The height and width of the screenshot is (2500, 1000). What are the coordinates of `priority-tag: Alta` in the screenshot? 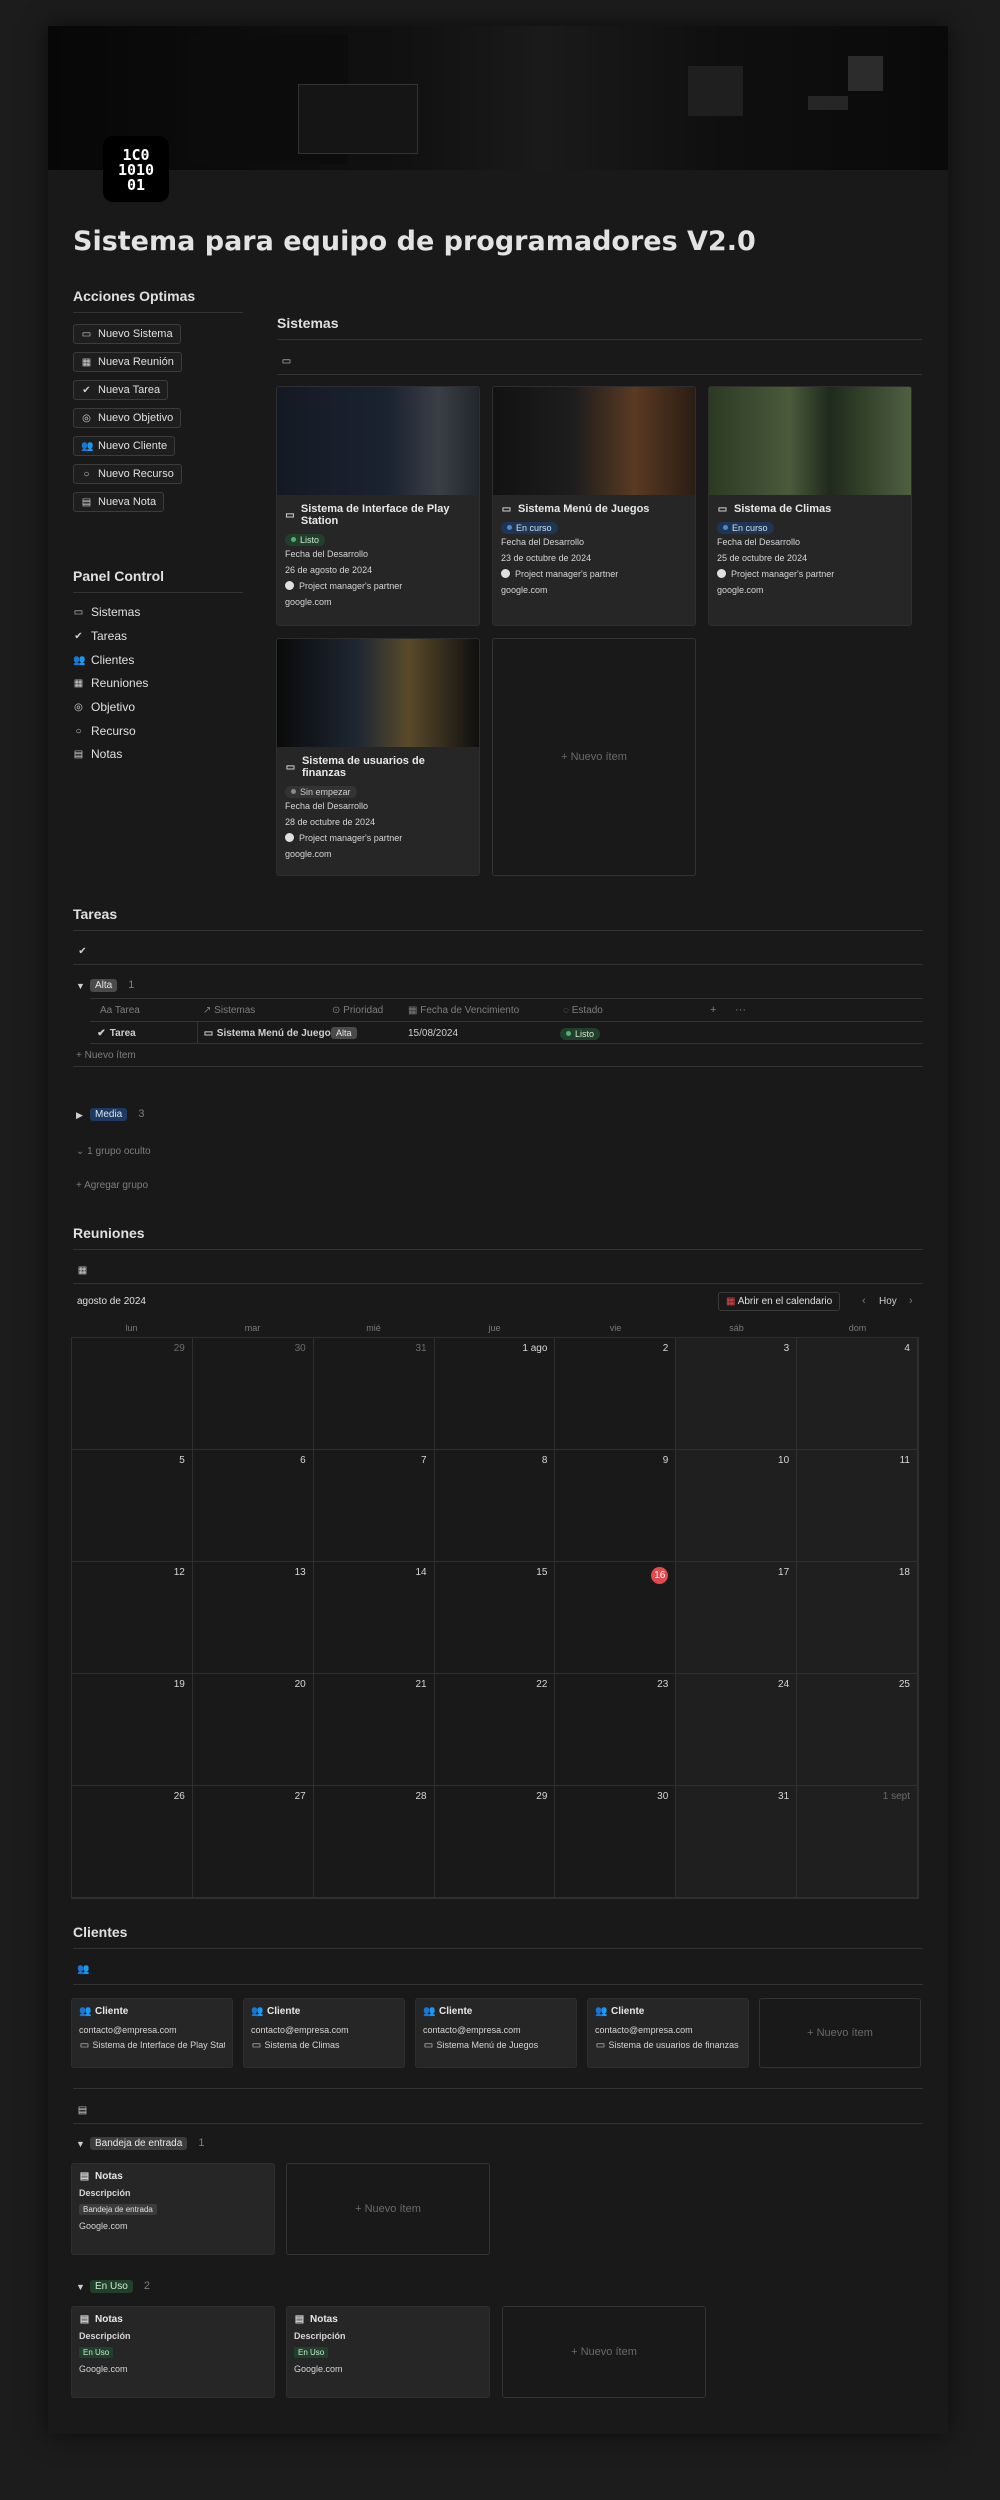 It's located at (344, 1033).